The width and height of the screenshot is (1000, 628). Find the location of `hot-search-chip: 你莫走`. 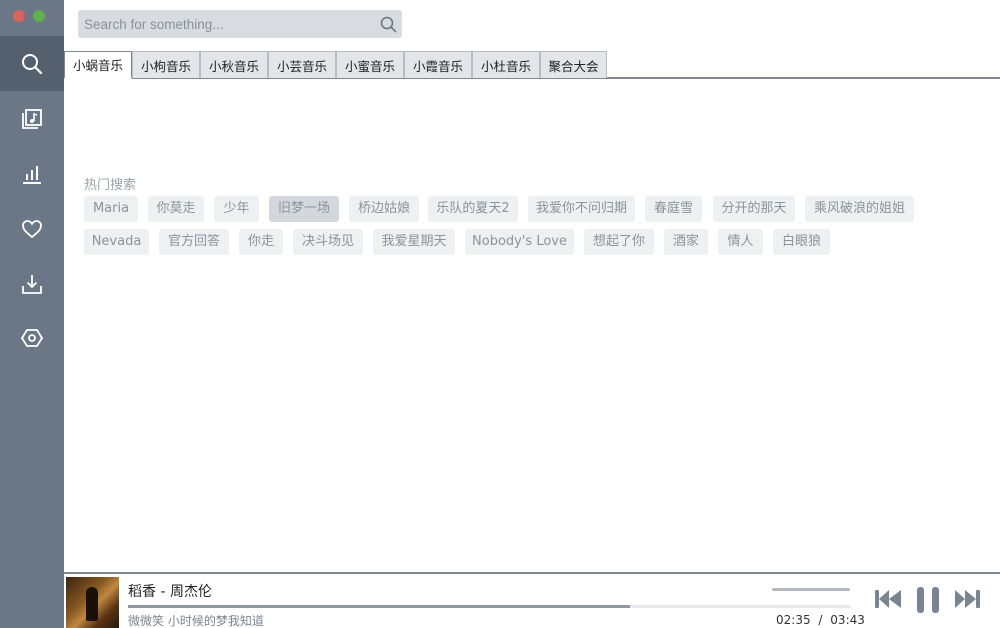

hot-search-chip: 你莫走 is located at coordinates (176, 209).